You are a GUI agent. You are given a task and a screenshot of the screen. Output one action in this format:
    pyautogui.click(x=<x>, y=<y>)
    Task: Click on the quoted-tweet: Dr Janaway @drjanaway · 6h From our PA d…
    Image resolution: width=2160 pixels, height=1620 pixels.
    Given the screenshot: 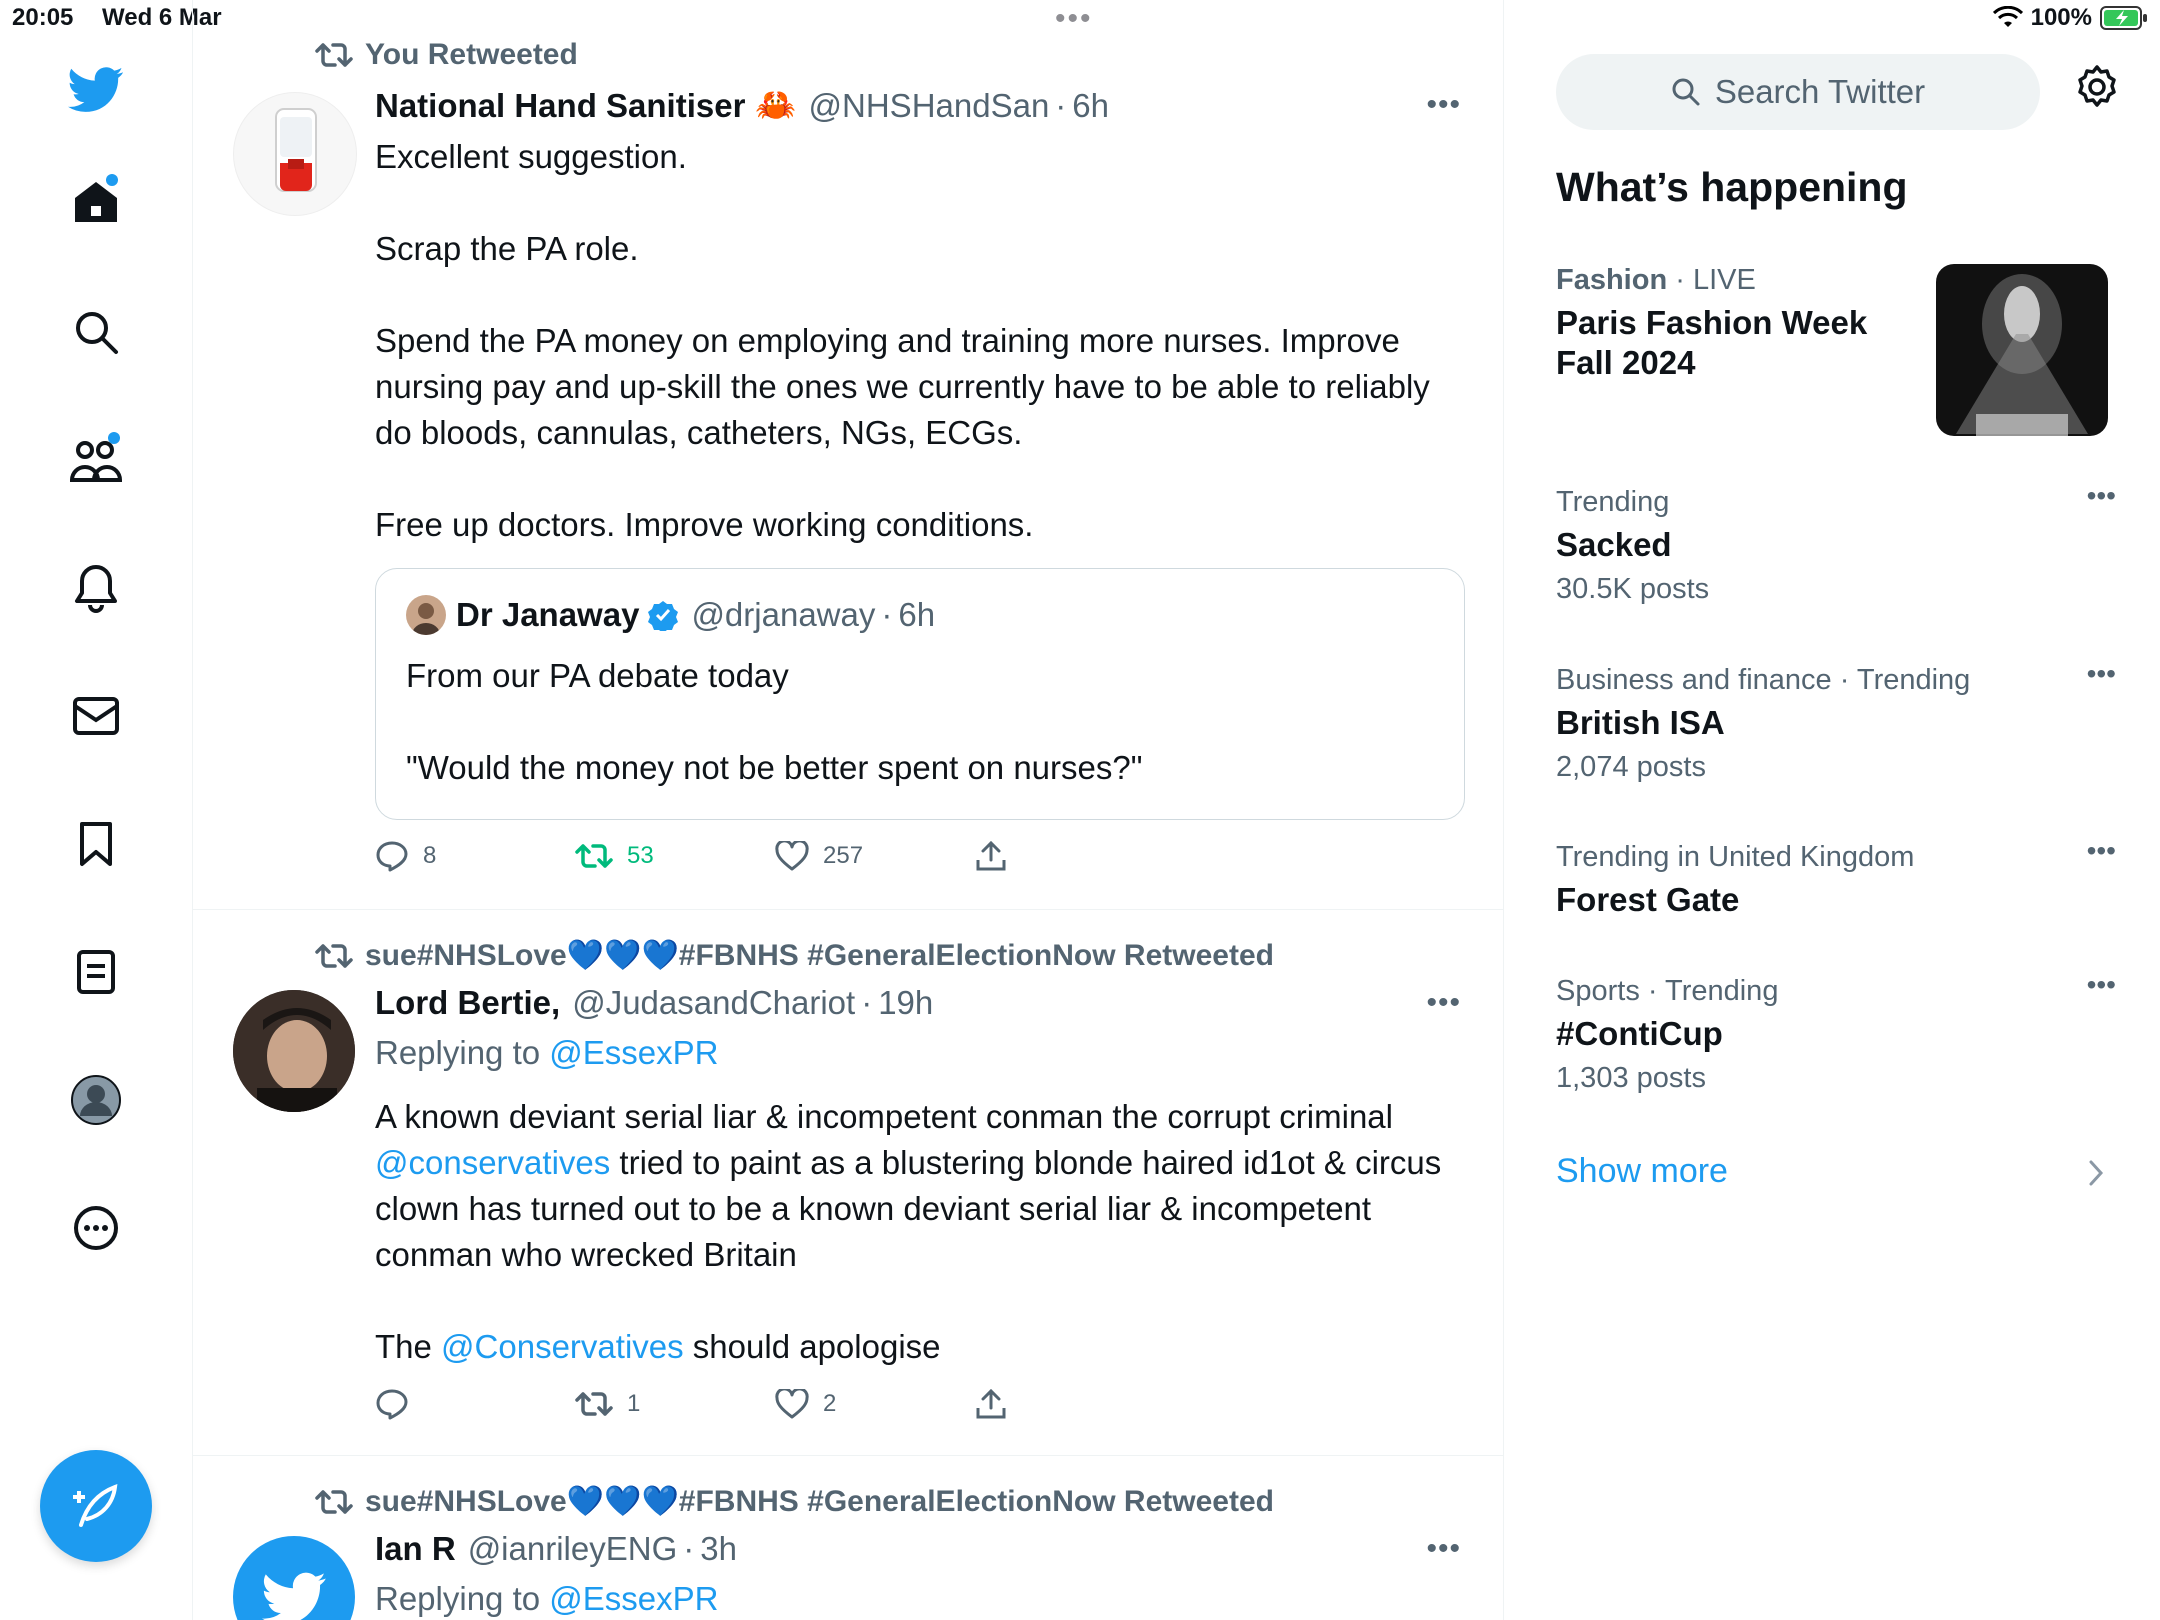 What is the action you would take?
    pyautogui.click(x=920, y=694)
    